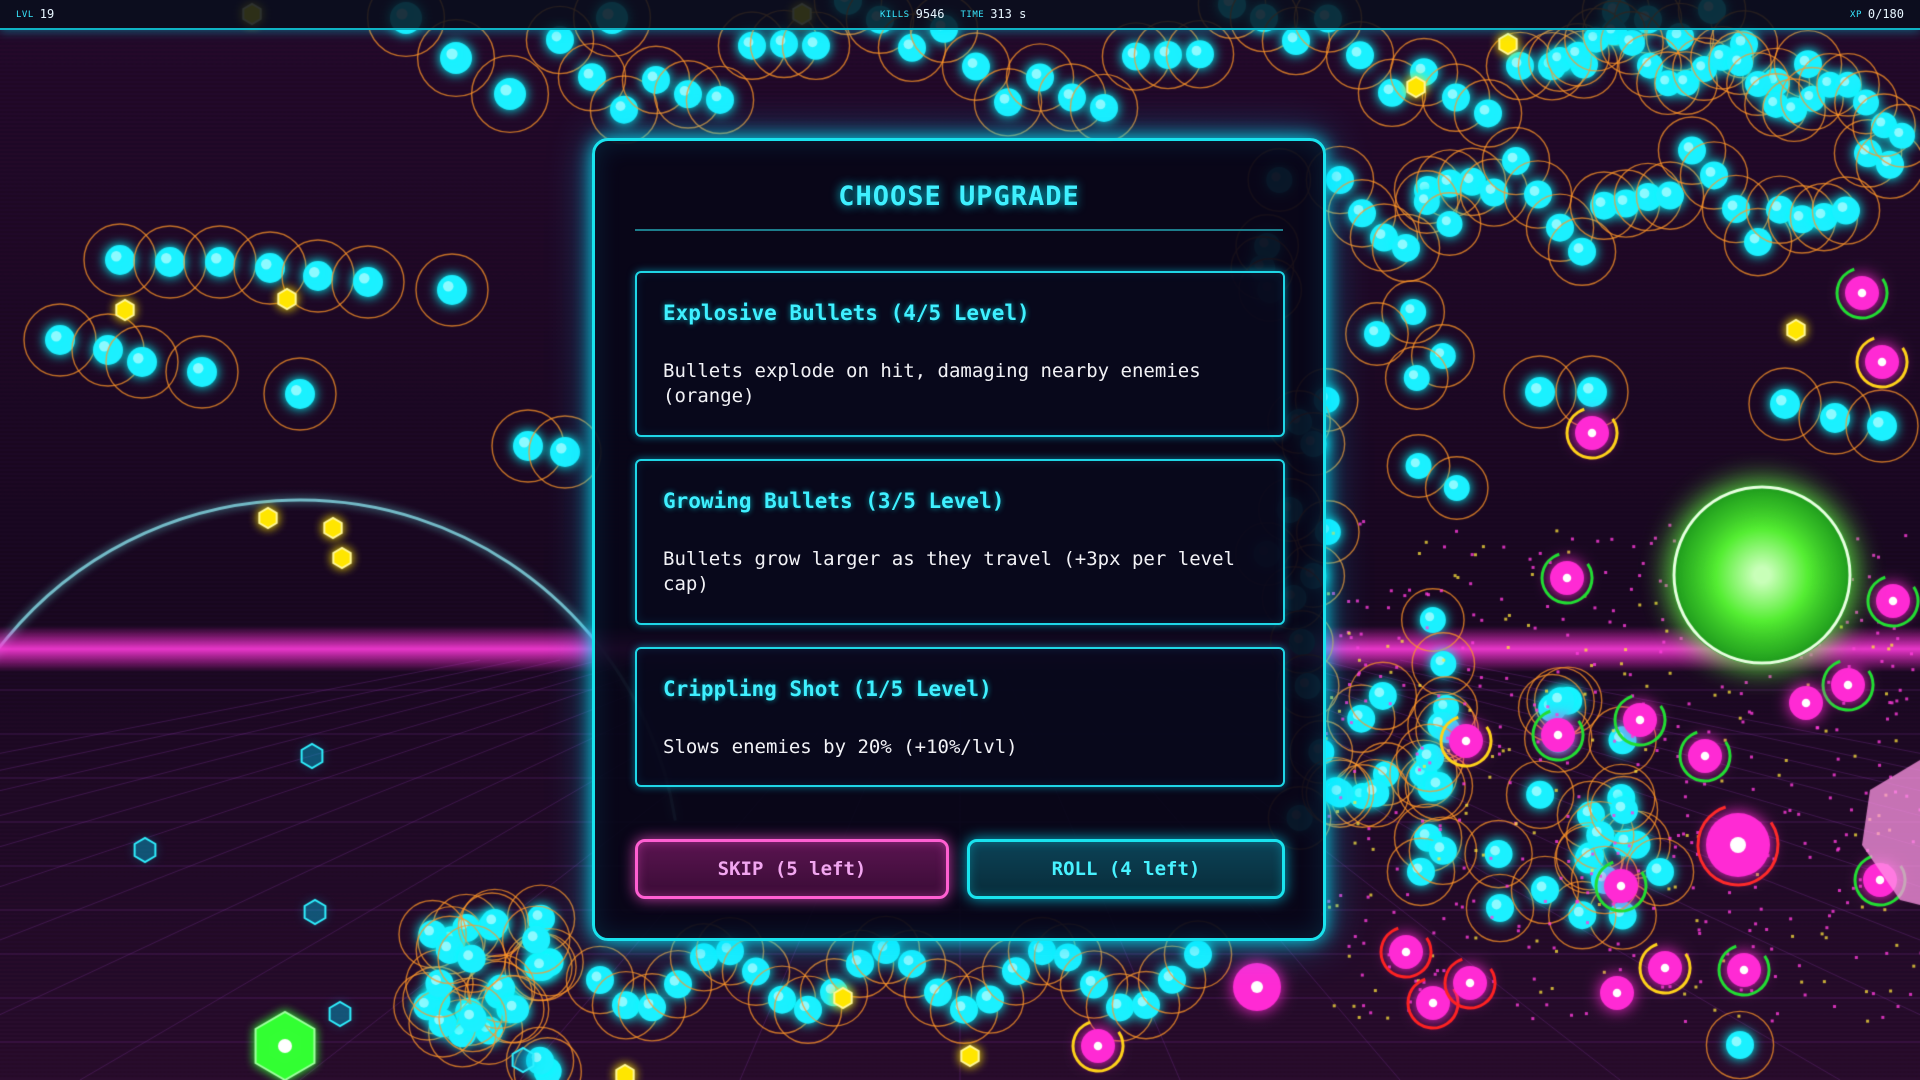 Image resolution: width=1920 pixels, height=1080 pixels. I want to click on xp-label: XP, so click(1856, 15).